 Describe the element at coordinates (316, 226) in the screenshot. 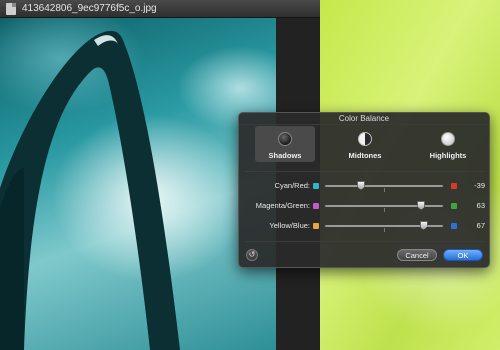

I see `yellow-swatch` at that location.